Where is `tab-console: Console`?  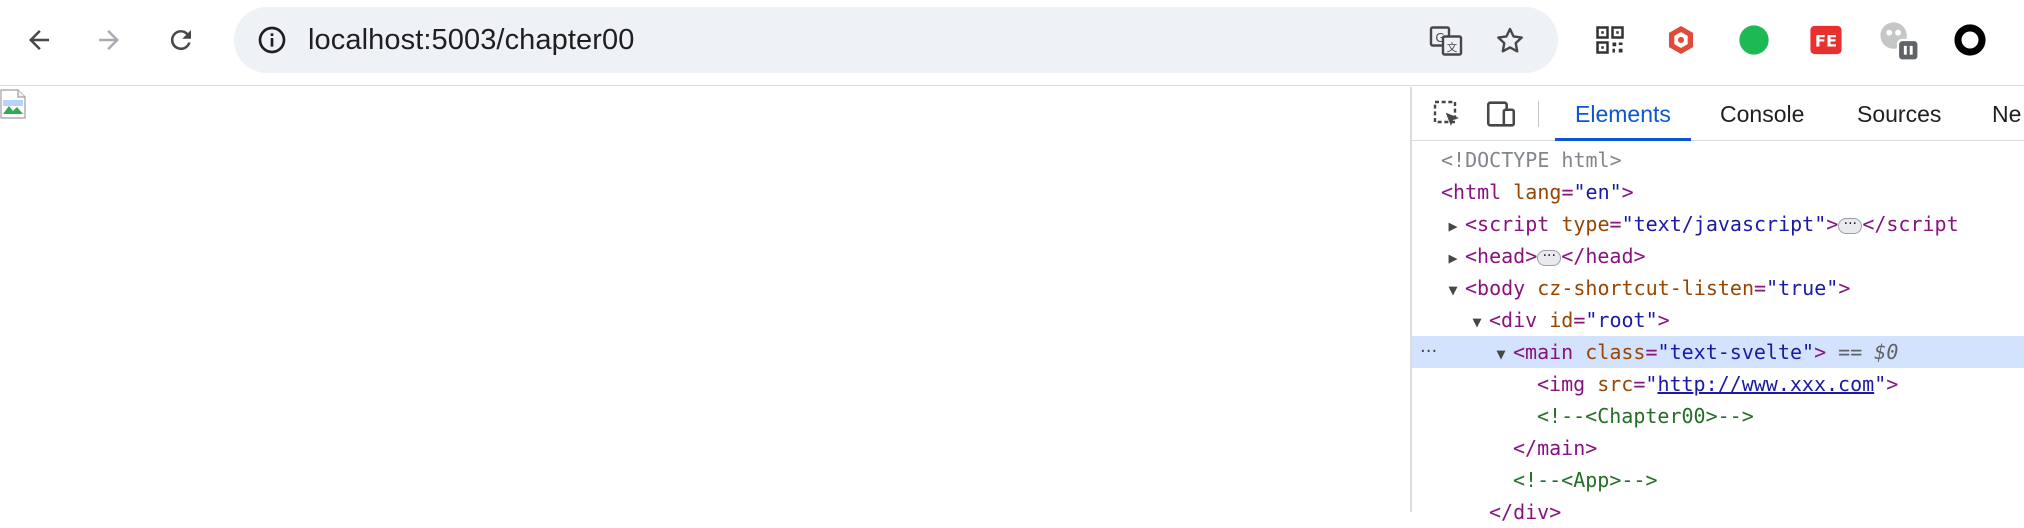 tab-console: Console is located at coordinates (1762, 114).